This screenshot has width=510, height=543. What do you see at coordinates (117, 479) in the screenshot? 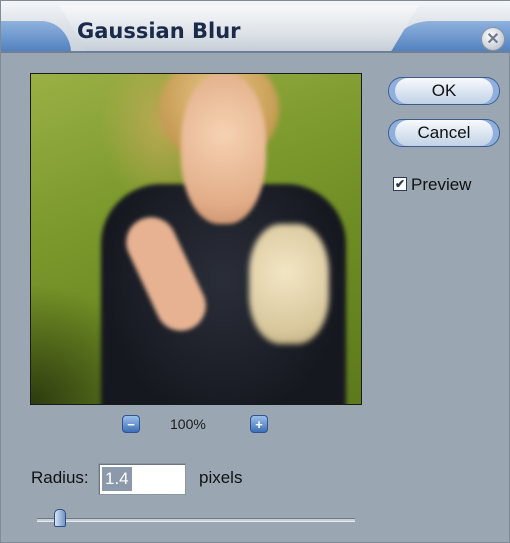
I see `radius-value: 1.4` at bounding box center [117, 479].